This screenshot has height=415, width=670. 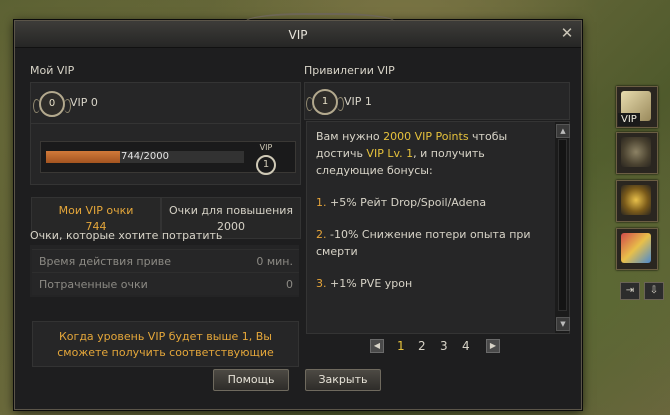 I want to click on collapse-arrow-icon: ⇥, so click(x=630, y=291).